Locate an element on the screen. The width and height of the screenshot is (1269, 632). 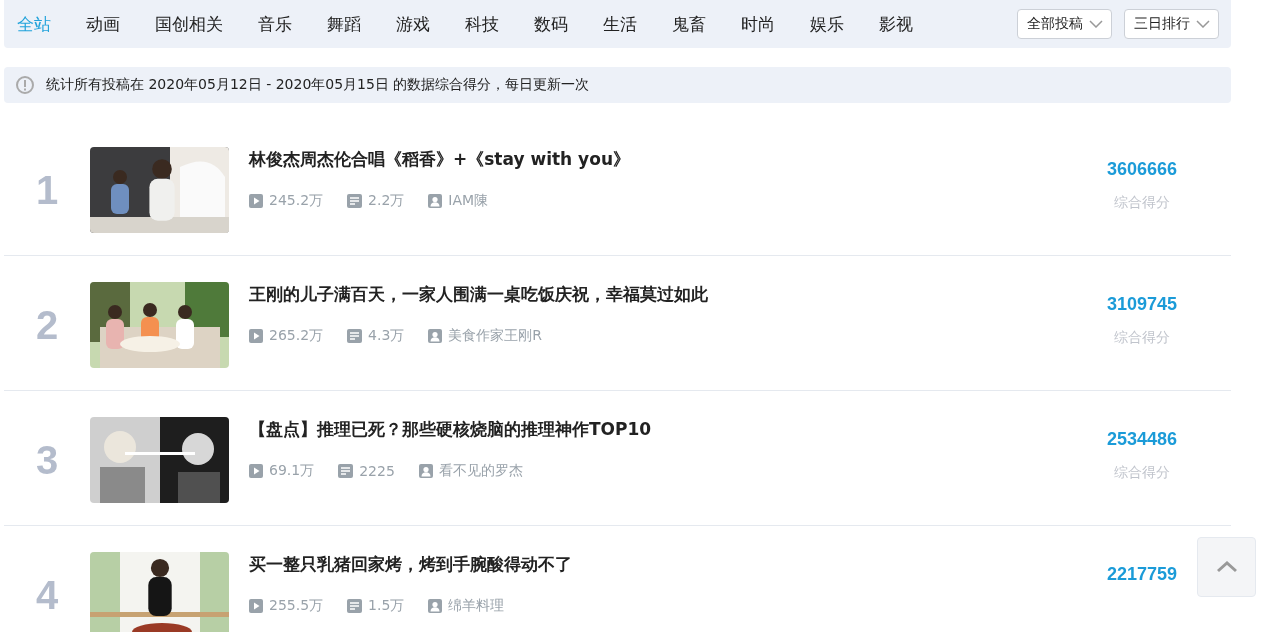
category-tab: 影视 is located at coordinates (896, 24).